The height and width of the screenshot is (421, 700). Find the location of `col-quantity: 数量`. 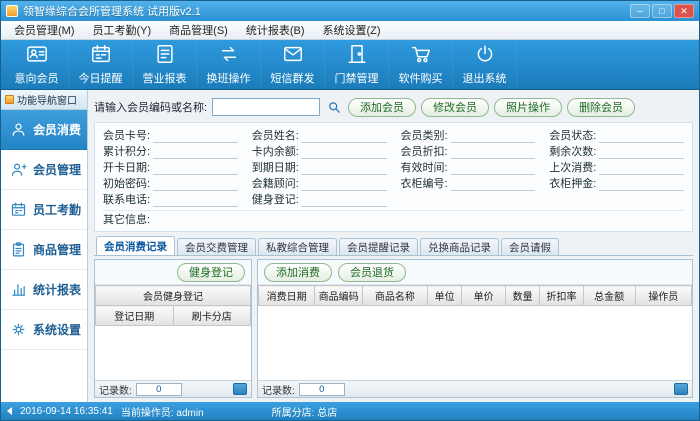

col-quantity: 数量 is located at coordinates (522, 295).